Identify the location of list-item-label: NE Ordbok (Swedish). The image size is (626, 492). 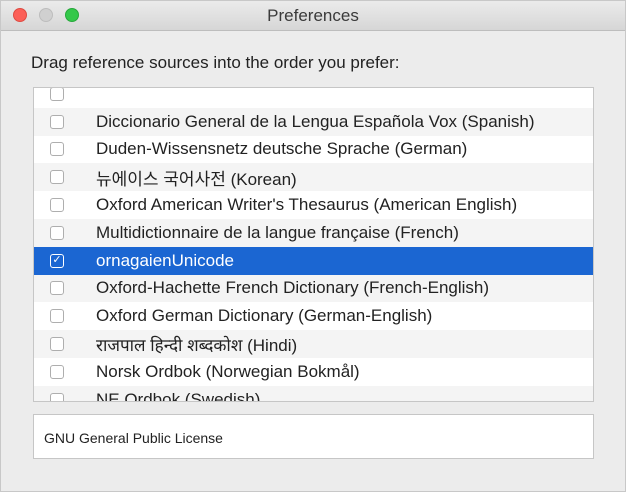
(178, 395).